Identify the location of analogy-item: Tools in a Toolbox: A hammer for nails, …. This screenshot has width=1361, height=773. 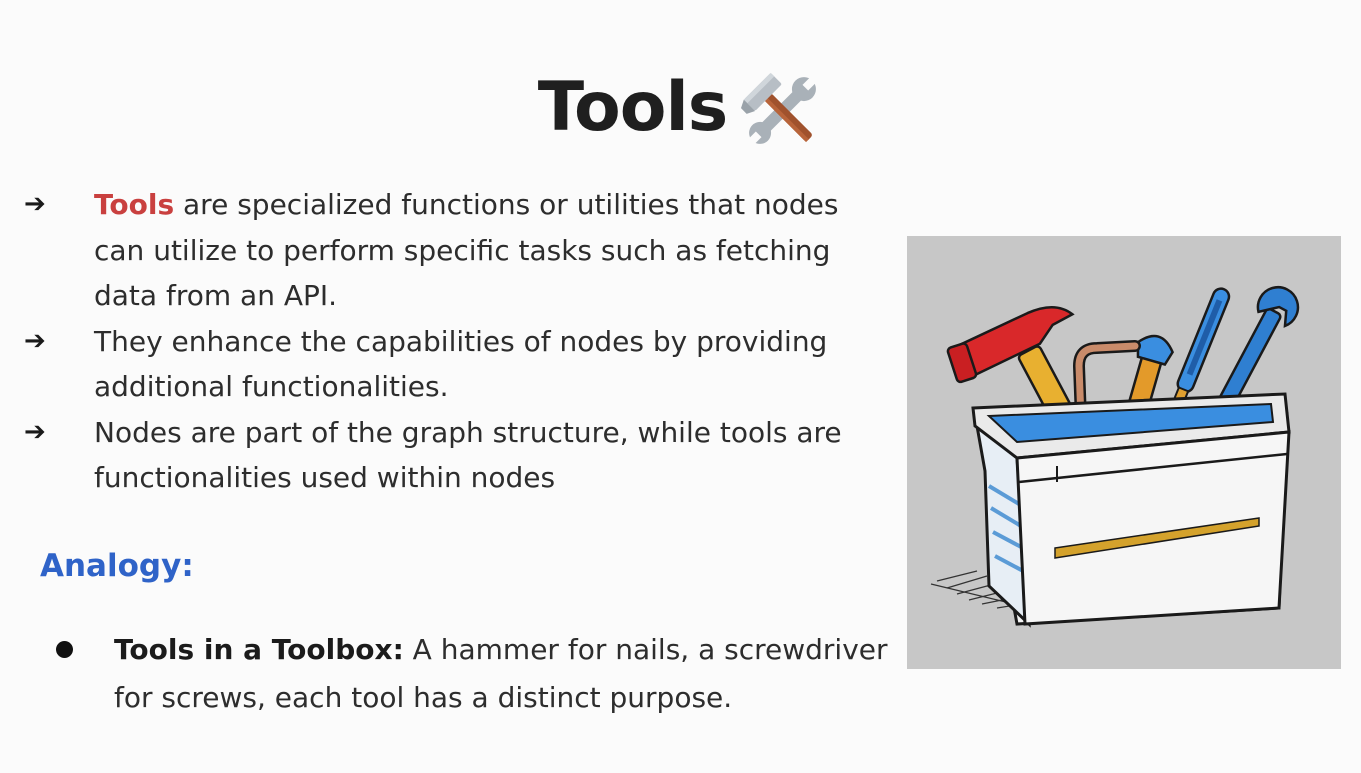
(484, 673).